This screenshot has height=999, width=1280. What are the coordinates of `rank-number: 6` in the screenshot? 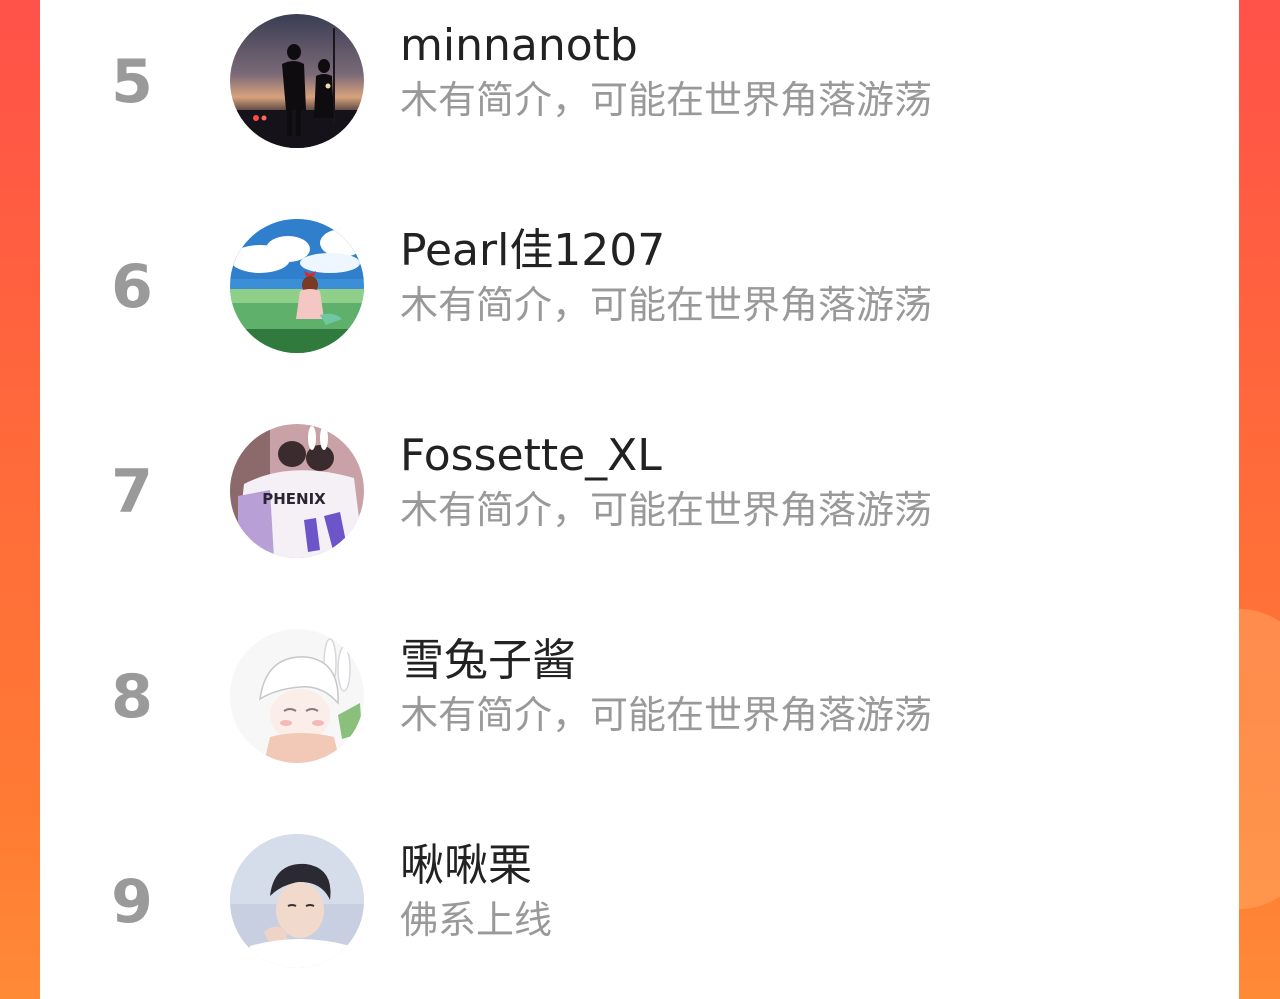 It's located at (132, 287).